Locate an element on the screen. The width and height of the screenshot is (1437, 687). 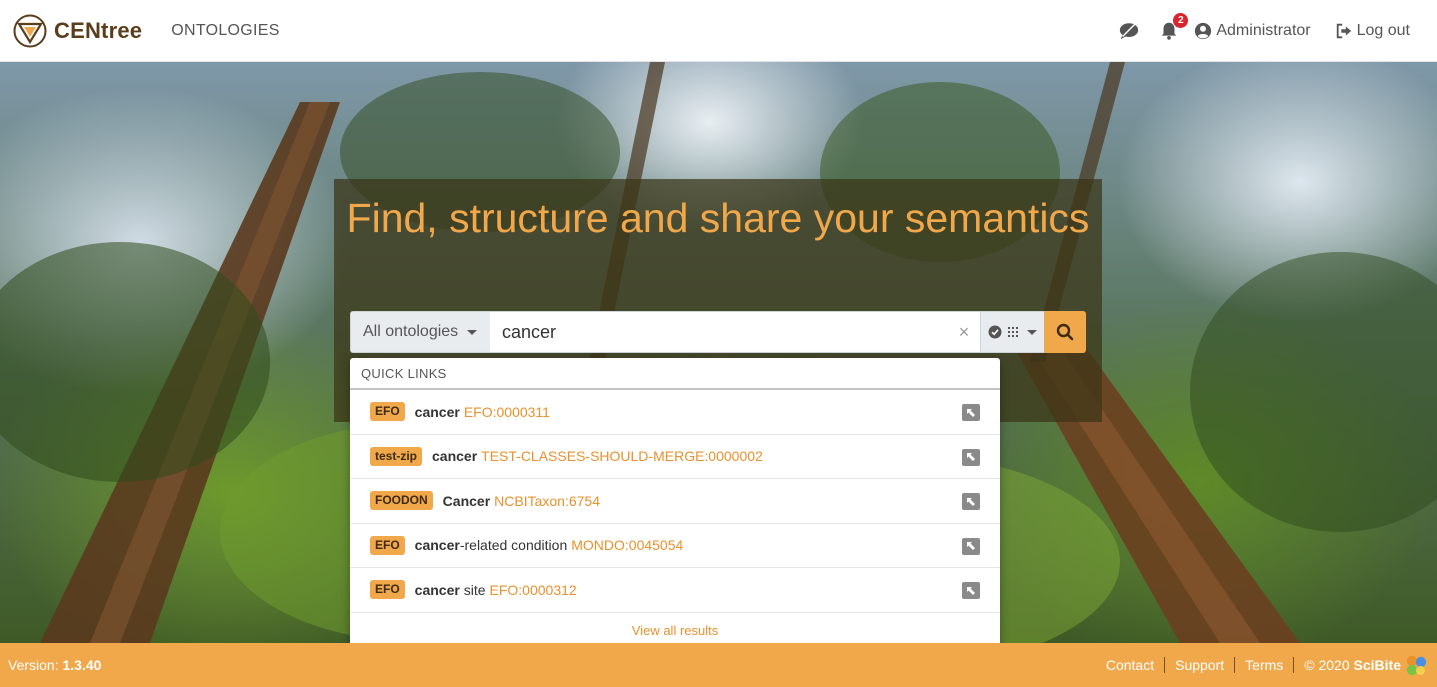
bell-icon: 2 is located at coordinates (1173, 27).